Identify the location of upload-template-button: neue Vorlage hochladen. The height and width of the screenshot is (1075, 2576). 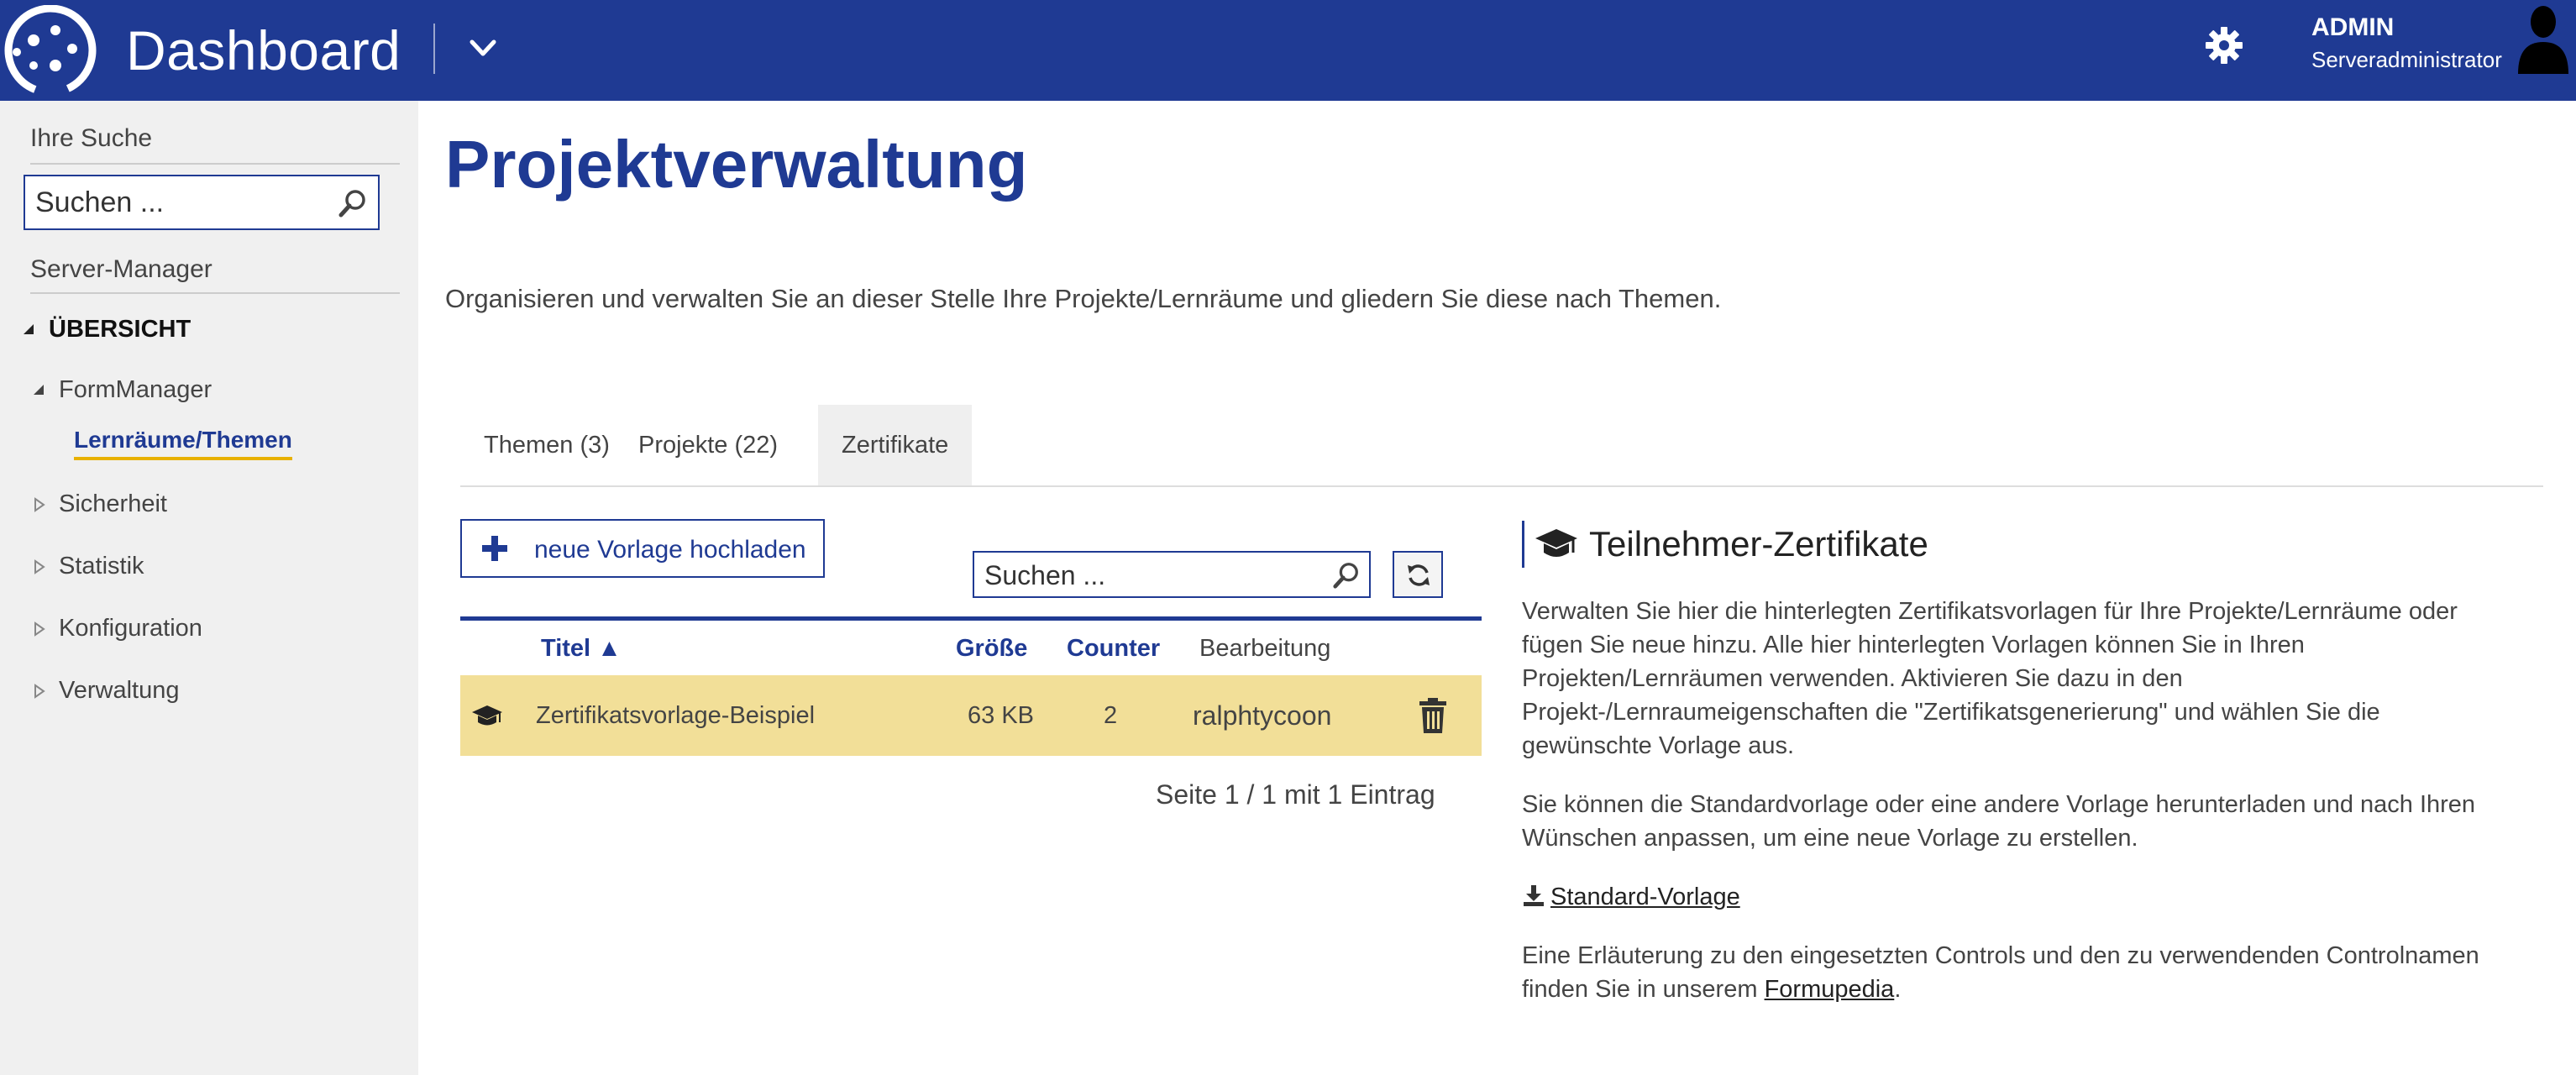
(642, 548).